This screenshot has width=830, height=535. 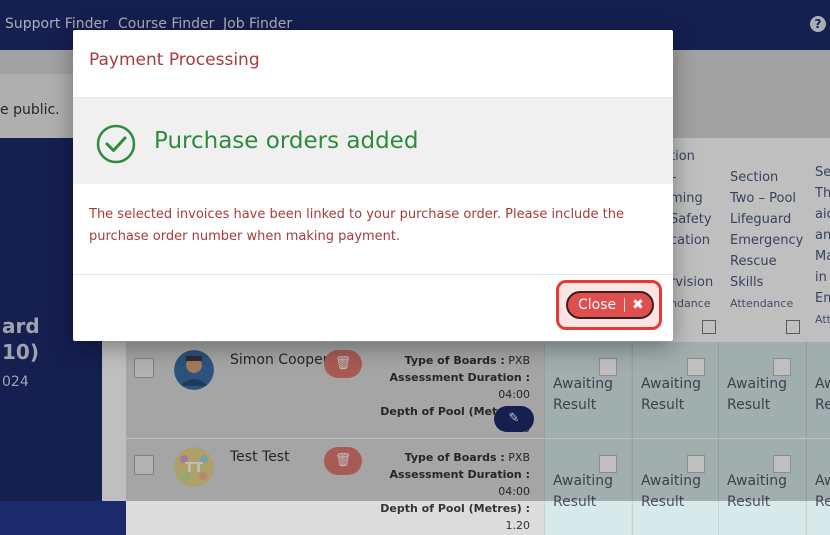 I want to click on modal-title: Payment Processing, so click(x=174, y=60).